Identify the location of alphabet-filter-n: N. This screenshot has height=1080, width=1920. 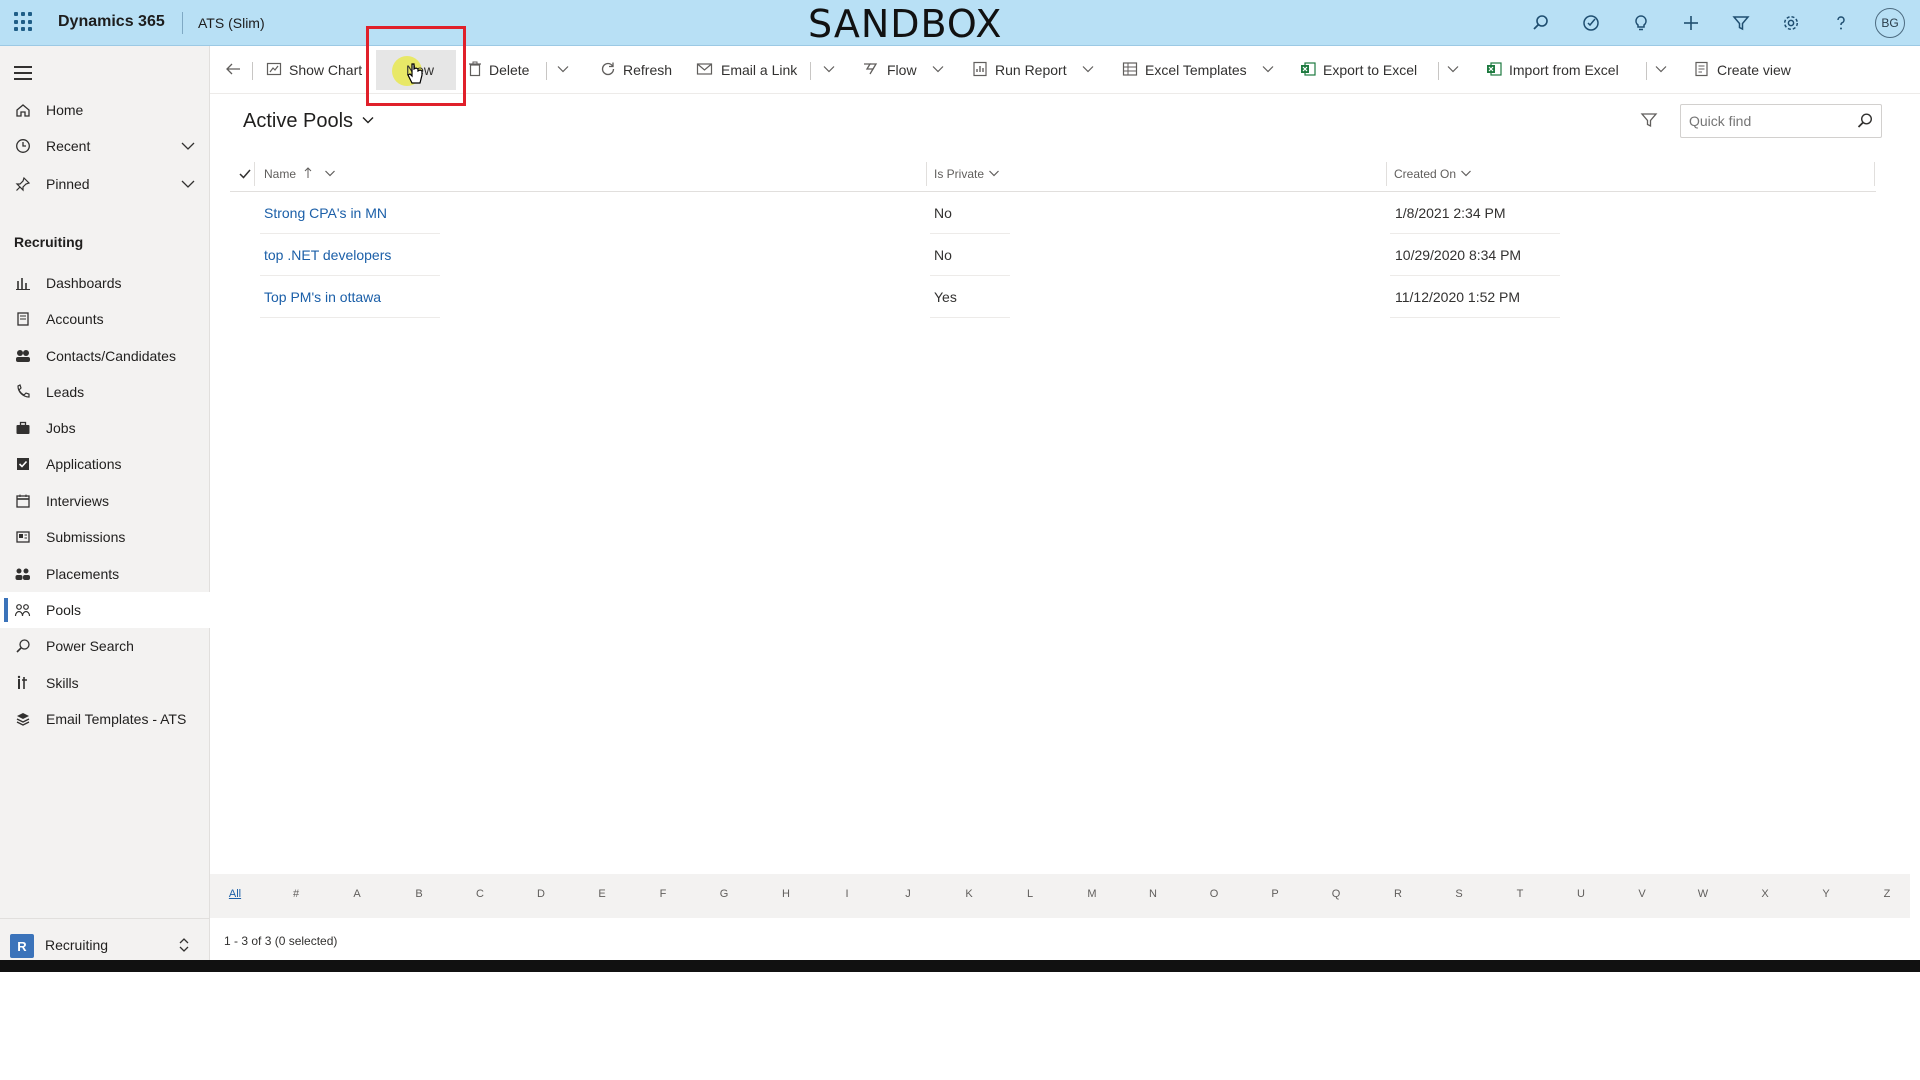
(1153, 894).